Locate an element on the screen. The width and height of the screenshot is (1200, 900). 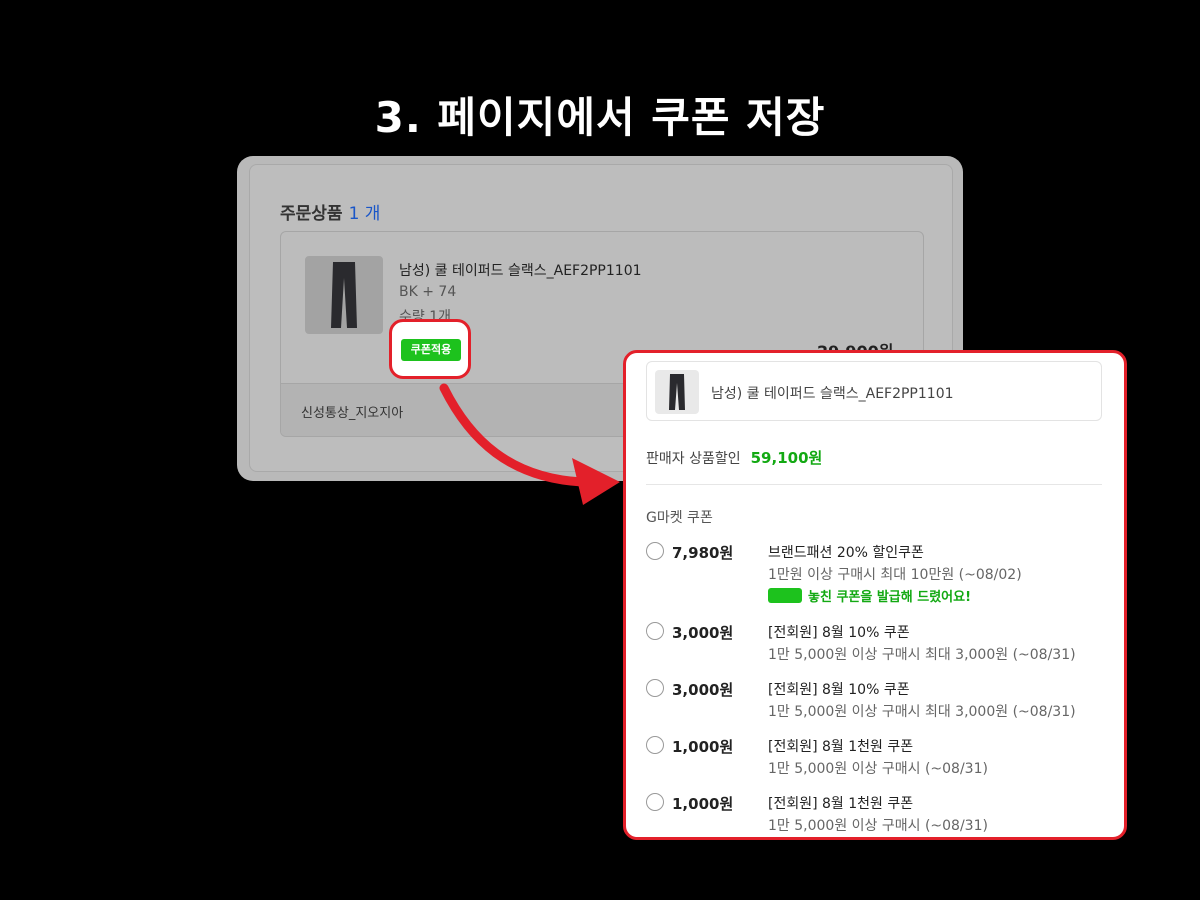
divider is located at coordinates (874, 484).